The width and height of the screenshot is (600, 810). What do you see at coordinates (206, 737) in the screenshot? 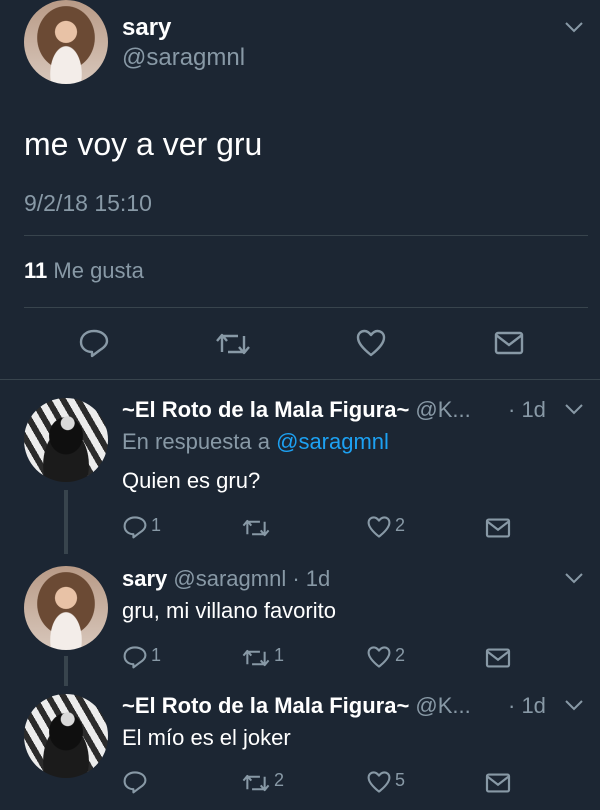
I see `tweet-text: El mío es el joker` at bounding box center [206, 737].